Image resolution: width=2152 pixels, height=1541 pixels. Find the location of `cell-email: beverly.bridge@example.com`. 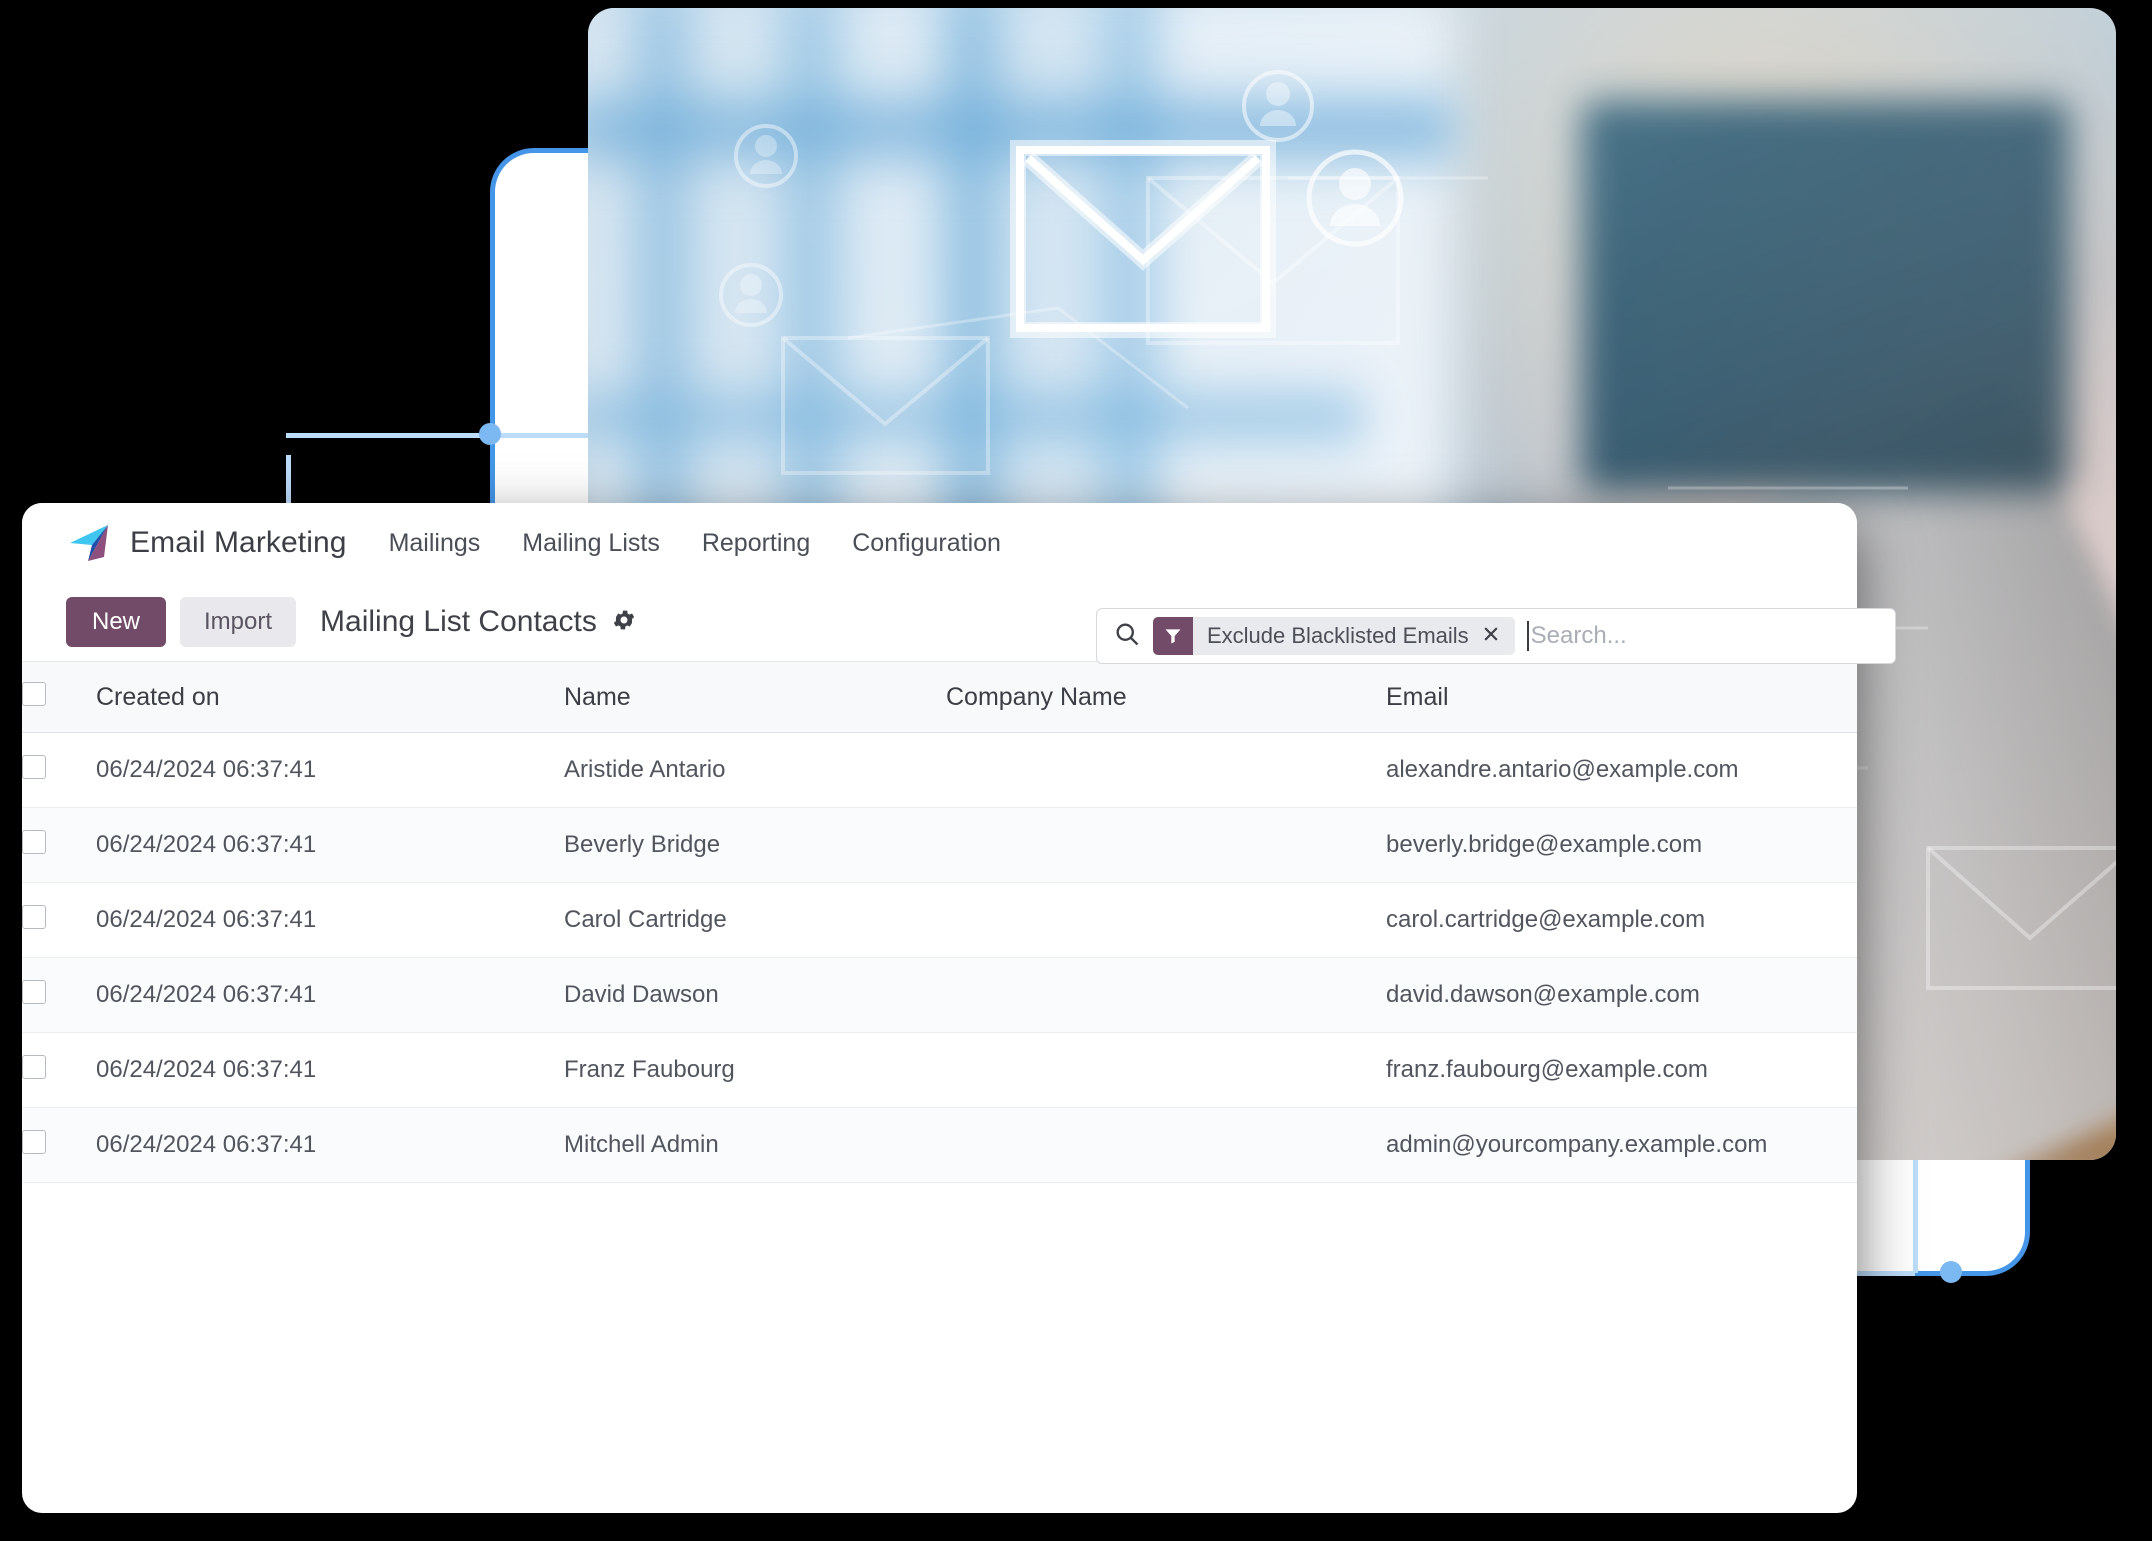

cell-email: beverly.bridge@example.com is located at coordinates (1621, 845).